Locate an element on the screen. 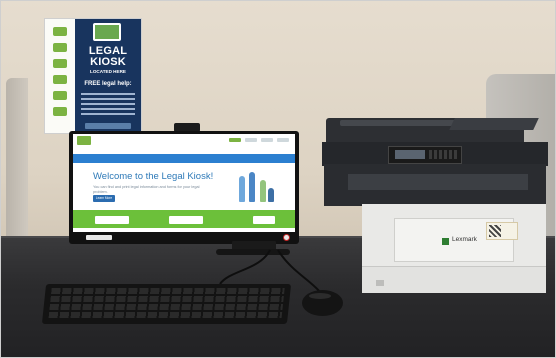 This screenshot has height=358, width=556. cubicle-partition-left is located at coordinates (17, 161).